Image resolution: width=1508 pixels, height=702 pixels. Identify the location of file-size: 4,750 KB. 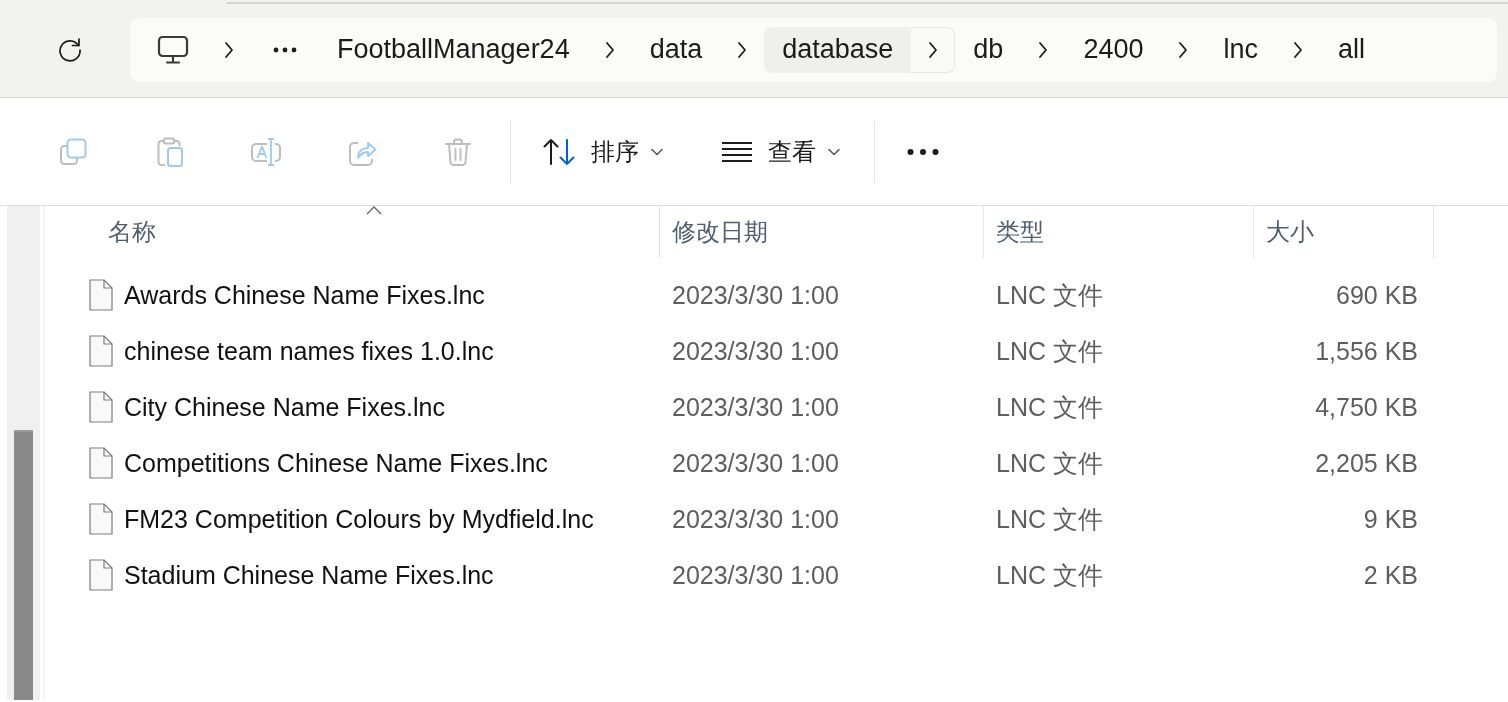
(1366, 406).